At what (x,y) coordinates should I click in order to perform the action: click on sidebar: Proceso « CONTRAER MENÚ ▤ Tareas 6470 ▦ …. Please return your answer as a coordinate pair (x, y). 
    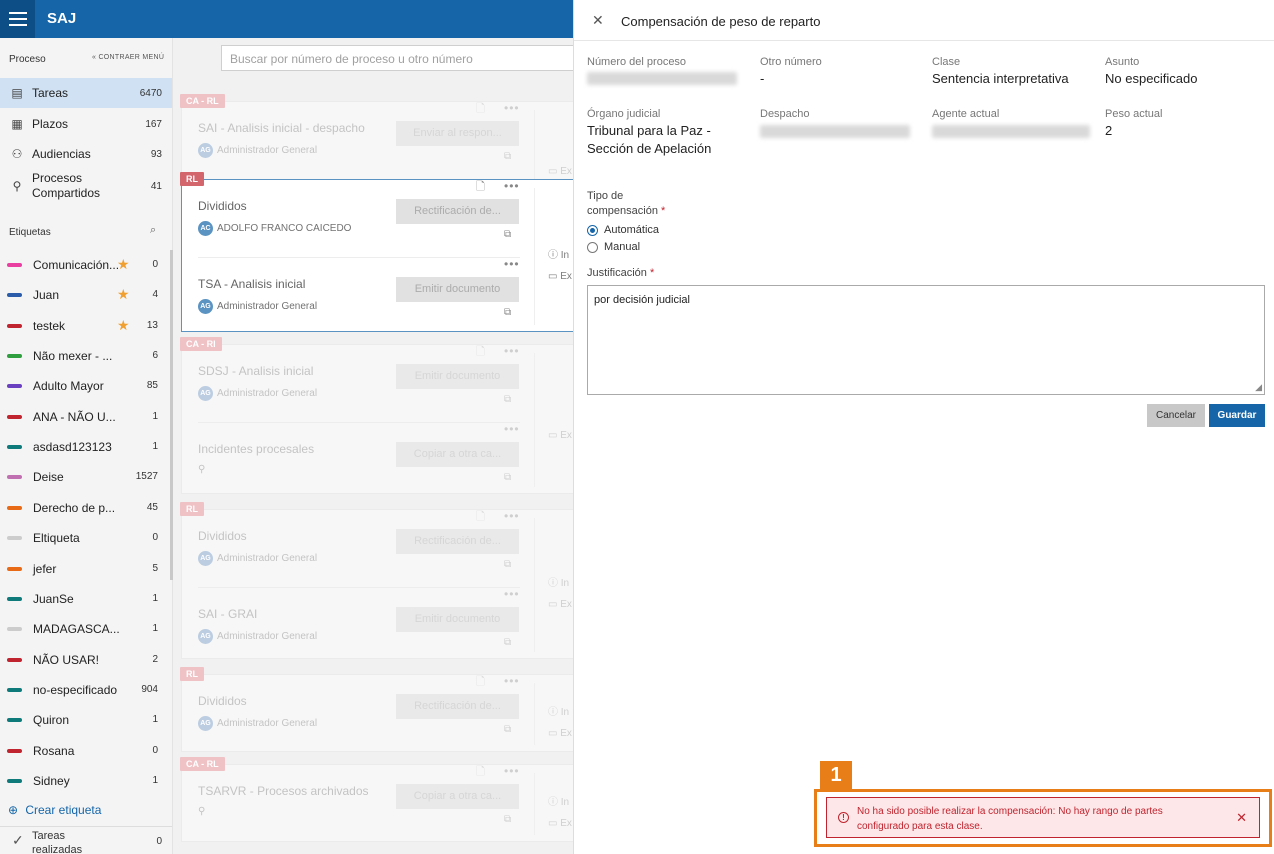
    Looking at the image, I should click on (86, 446).